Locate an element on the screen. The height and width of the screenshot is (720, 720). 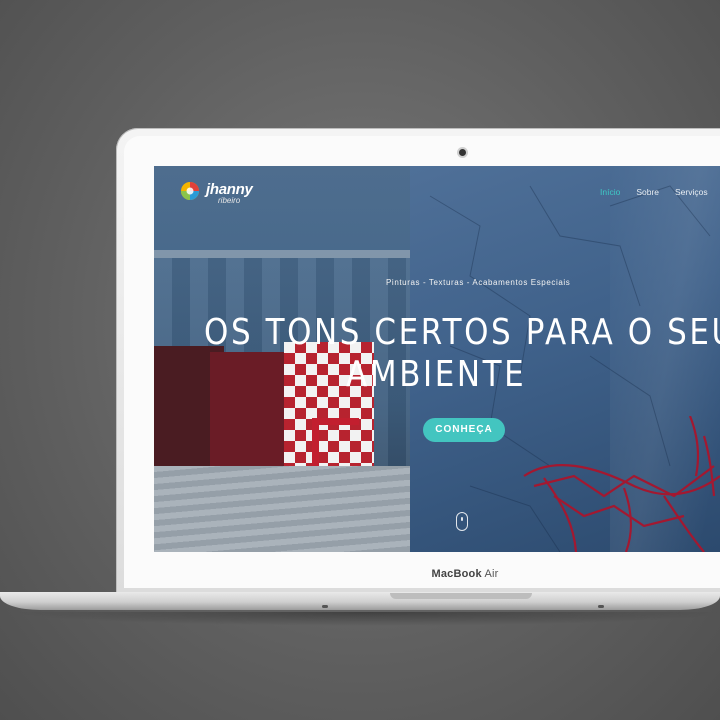
device-label: MacBook Air is located at coordinates (465, 574).